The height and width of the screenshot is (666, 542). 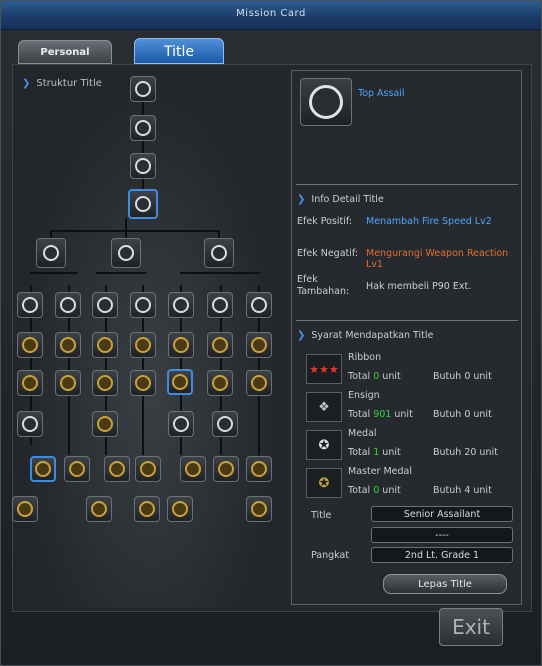 I want to click on selected-title-name: Top Assail, so click(x=381, y=93).